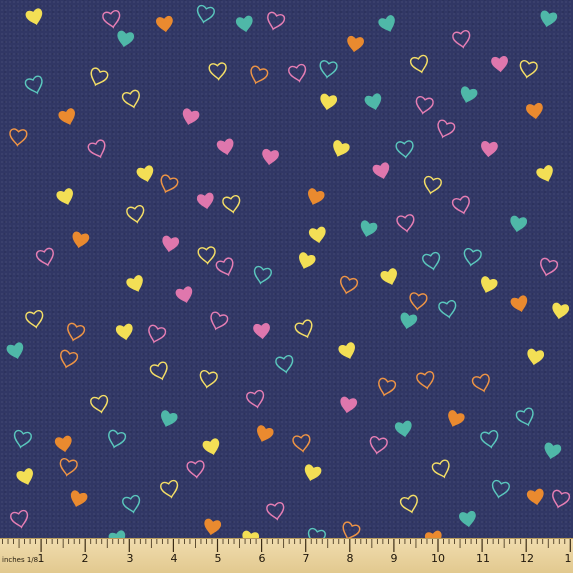 The width and height of the screenshot is (573, 573). What do you see at coordinates (483, 558) in the screenshot?
I see `ruler-number: 11` at bounding box center [483, 558].